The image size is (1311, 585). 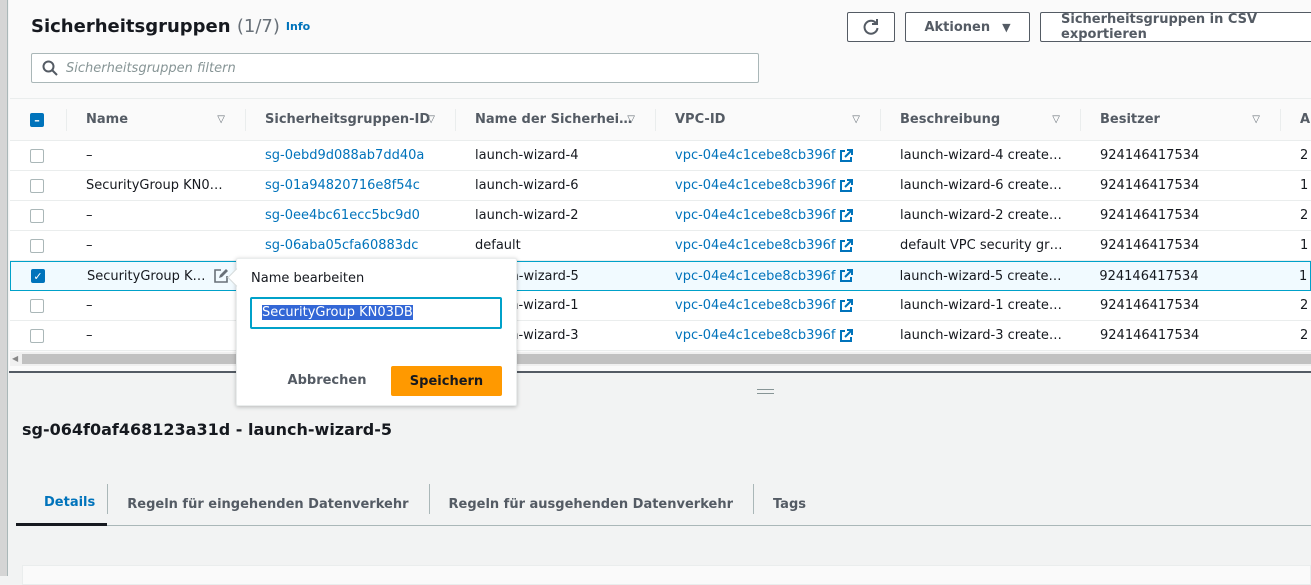 I want to click on info-link: Info, so click(x=298, y=26).